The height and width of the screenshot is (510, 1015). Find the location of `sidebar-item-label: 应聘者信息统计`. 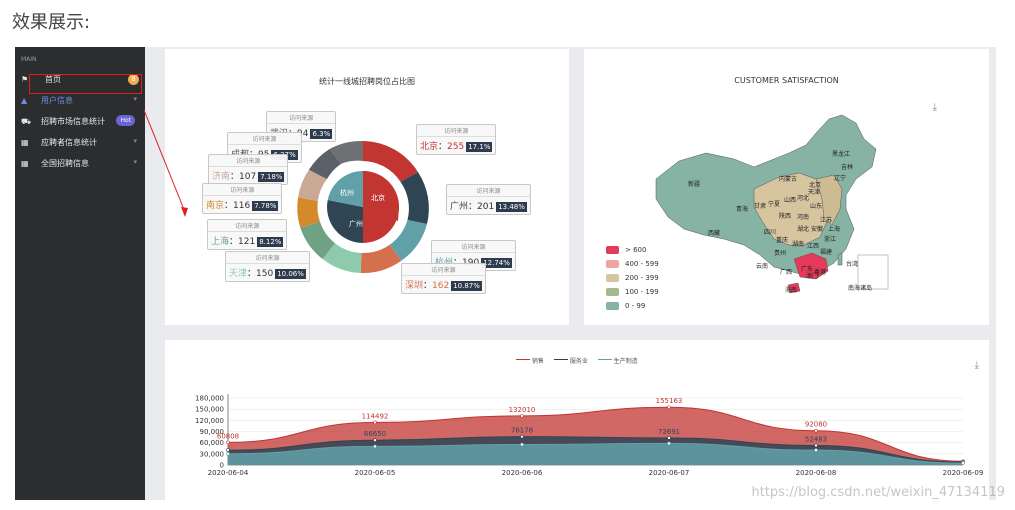

sidebar-item-label: 应聘者信息统计 is located at coordinates (69, 142).